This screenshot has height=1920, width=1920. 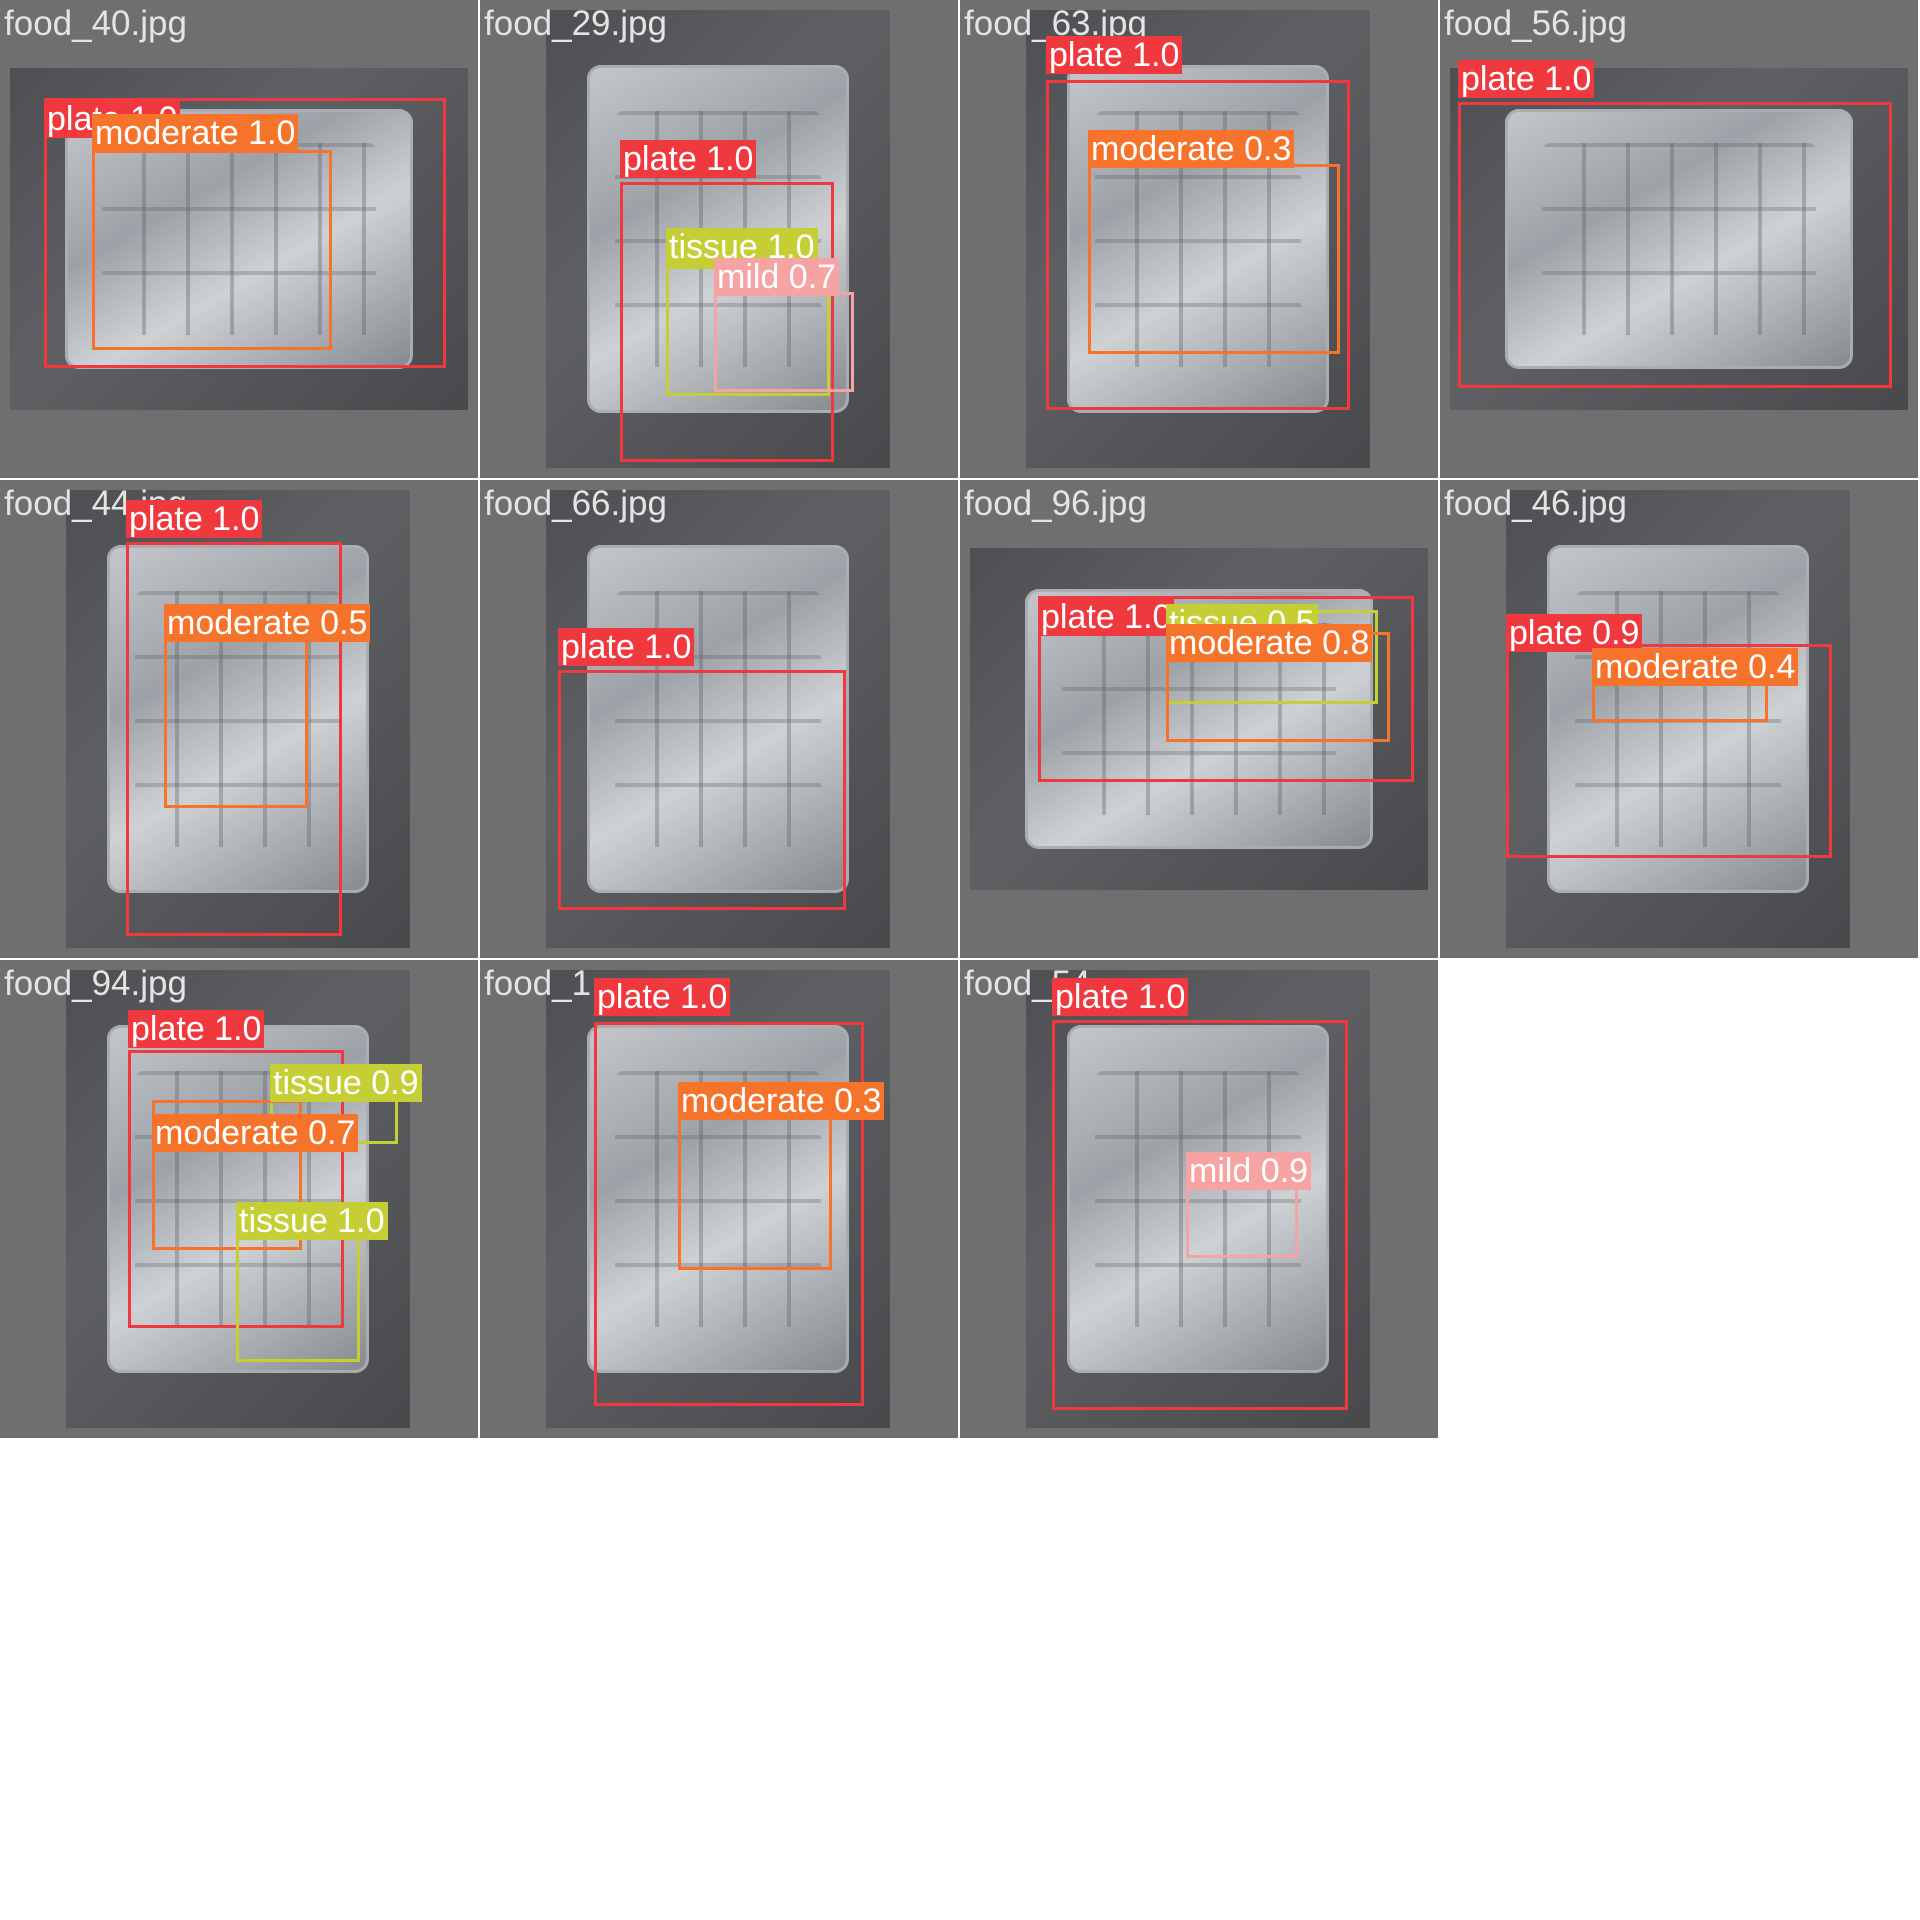 I want to click on detection-tile: food_1 plate 1.0 moderate 0.3, so click(x=719, y=1199).